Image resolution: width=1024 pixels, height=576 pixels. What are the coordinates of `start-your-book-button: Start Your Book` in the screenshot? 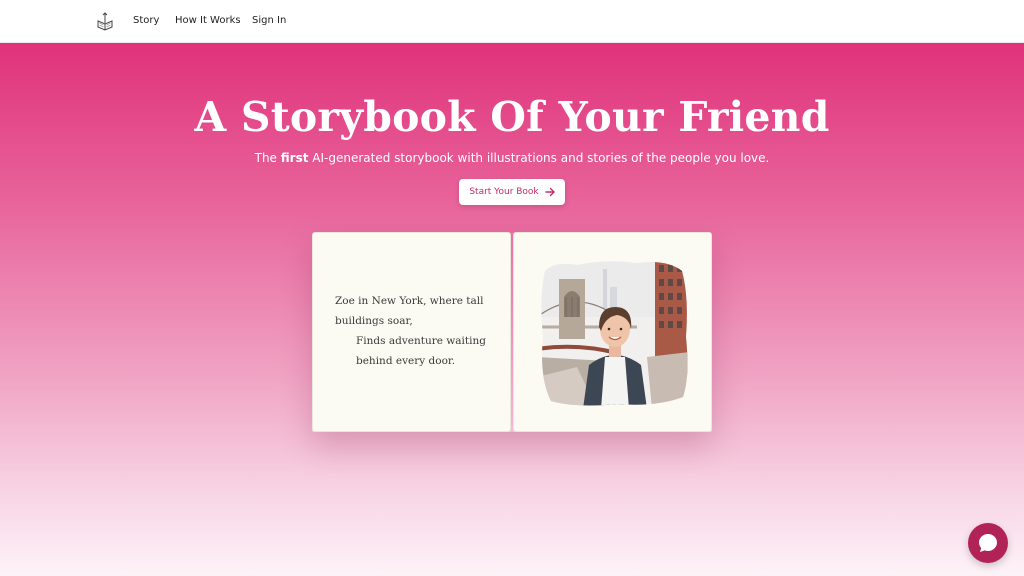 It's located at (512, 192).